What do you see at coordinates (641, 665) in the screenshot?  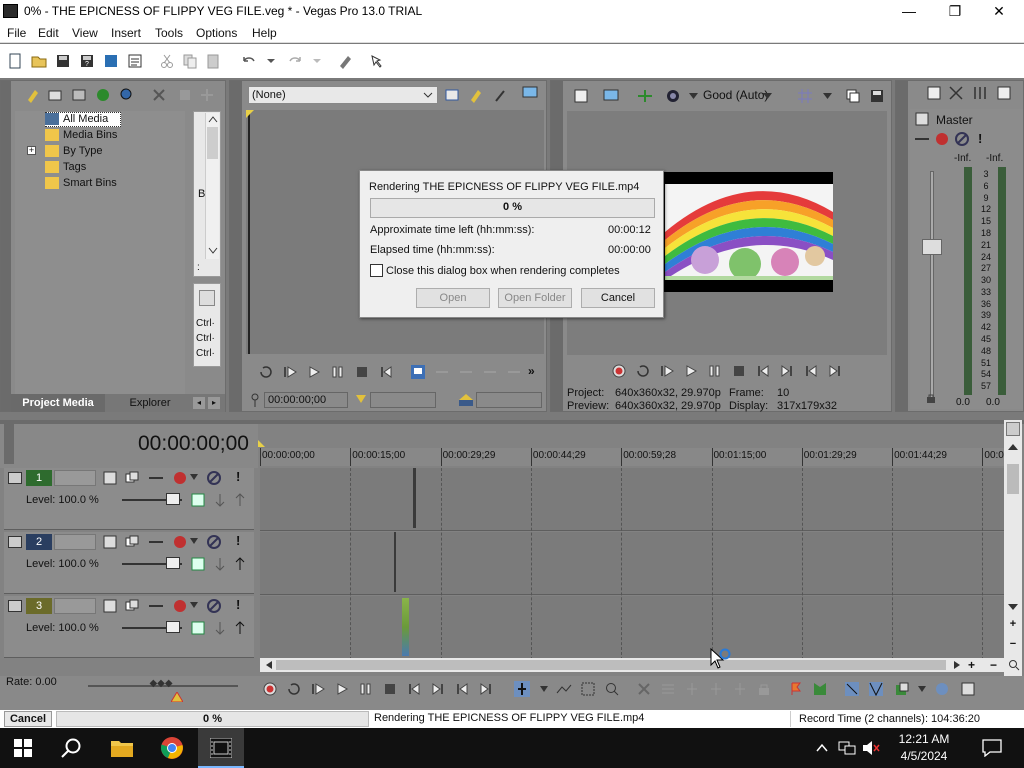 I see `timeline-hscroll: + −` at bounding box center [641, 665].